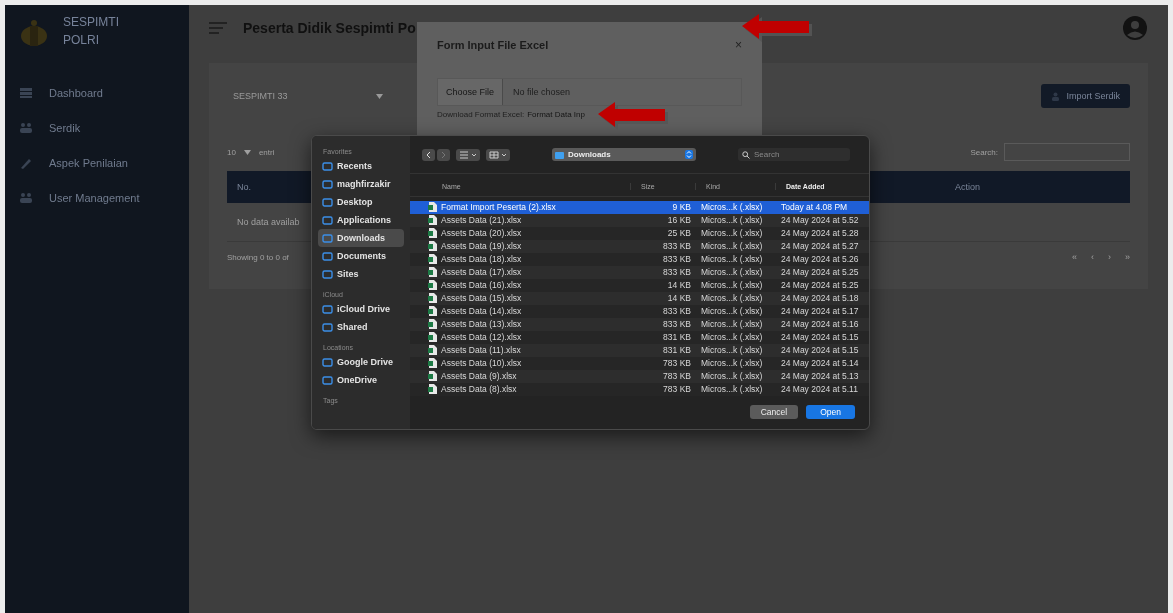  I want to click on stepper-icon, so click(689, 155).